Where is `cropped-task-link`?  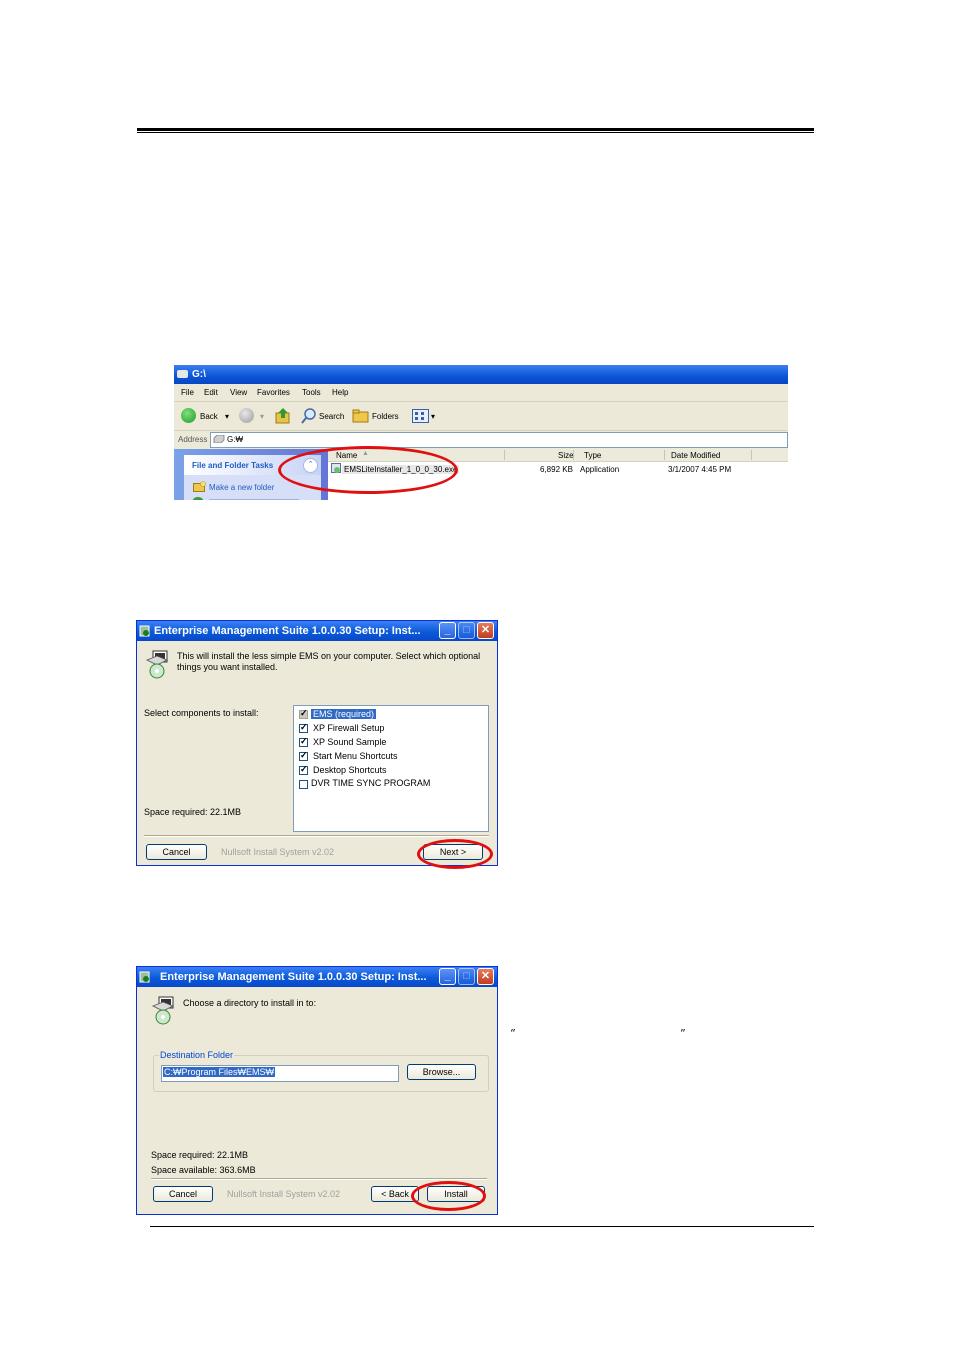
cropped-task-link is located at coordinates (254, 499).